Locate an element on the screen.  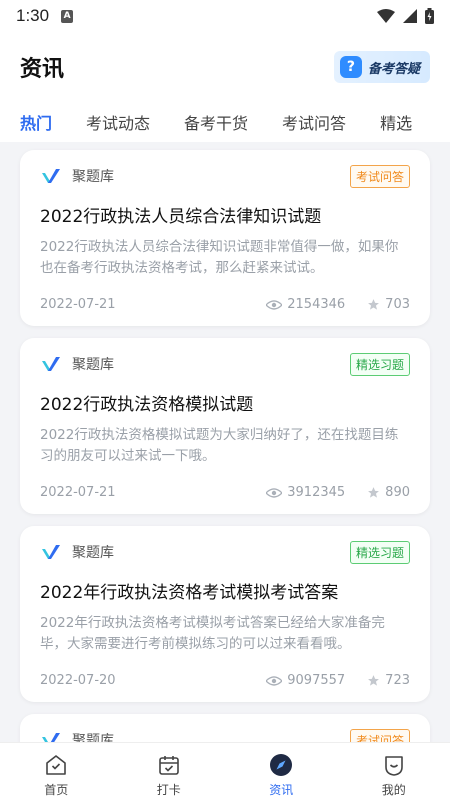
page-title: 资讯 is located at coordinates (42, 69).